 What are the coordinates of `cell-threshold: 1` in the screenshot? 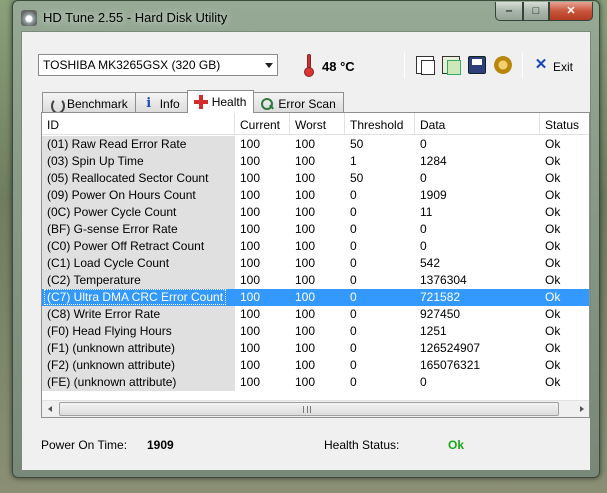 It's located at (353, 161).